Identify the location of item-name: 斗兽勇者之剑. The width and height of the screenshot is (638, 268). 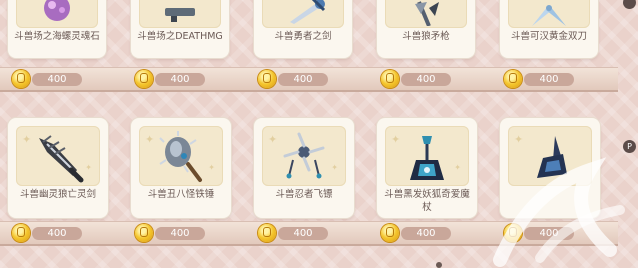
(303, 36).